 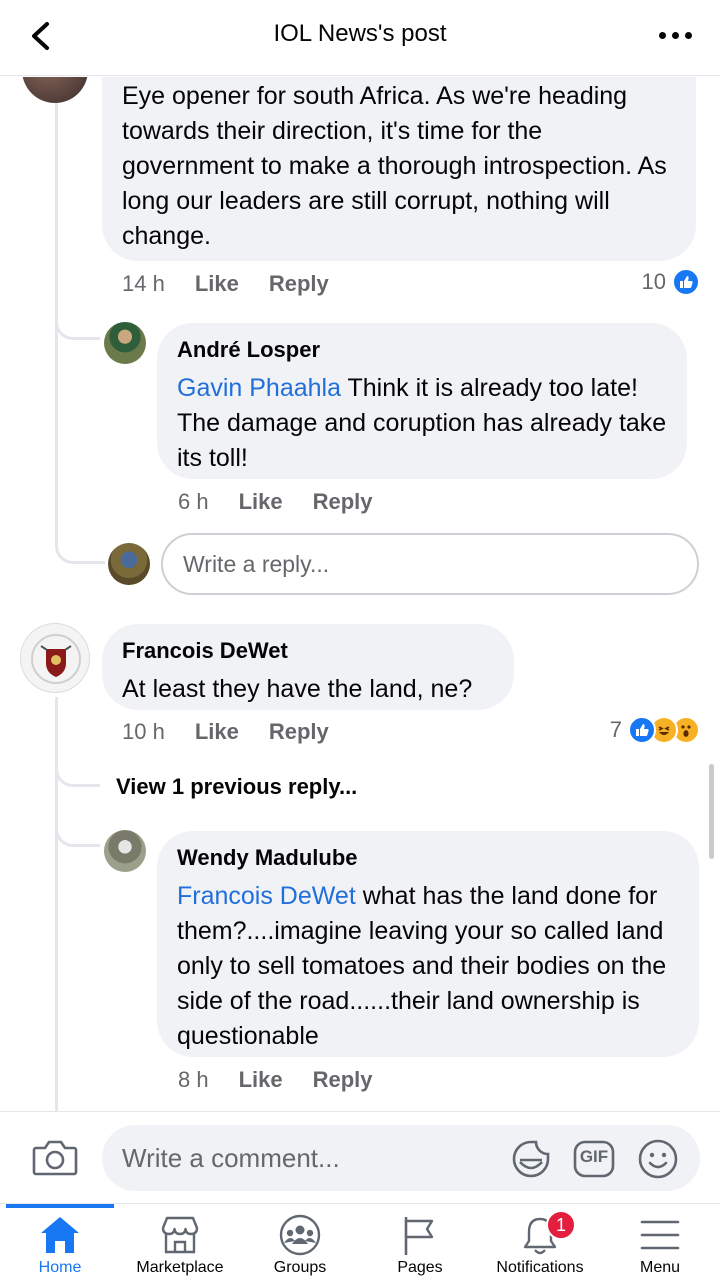 I want to click on camera-icon, so click(x=55, y=1158).